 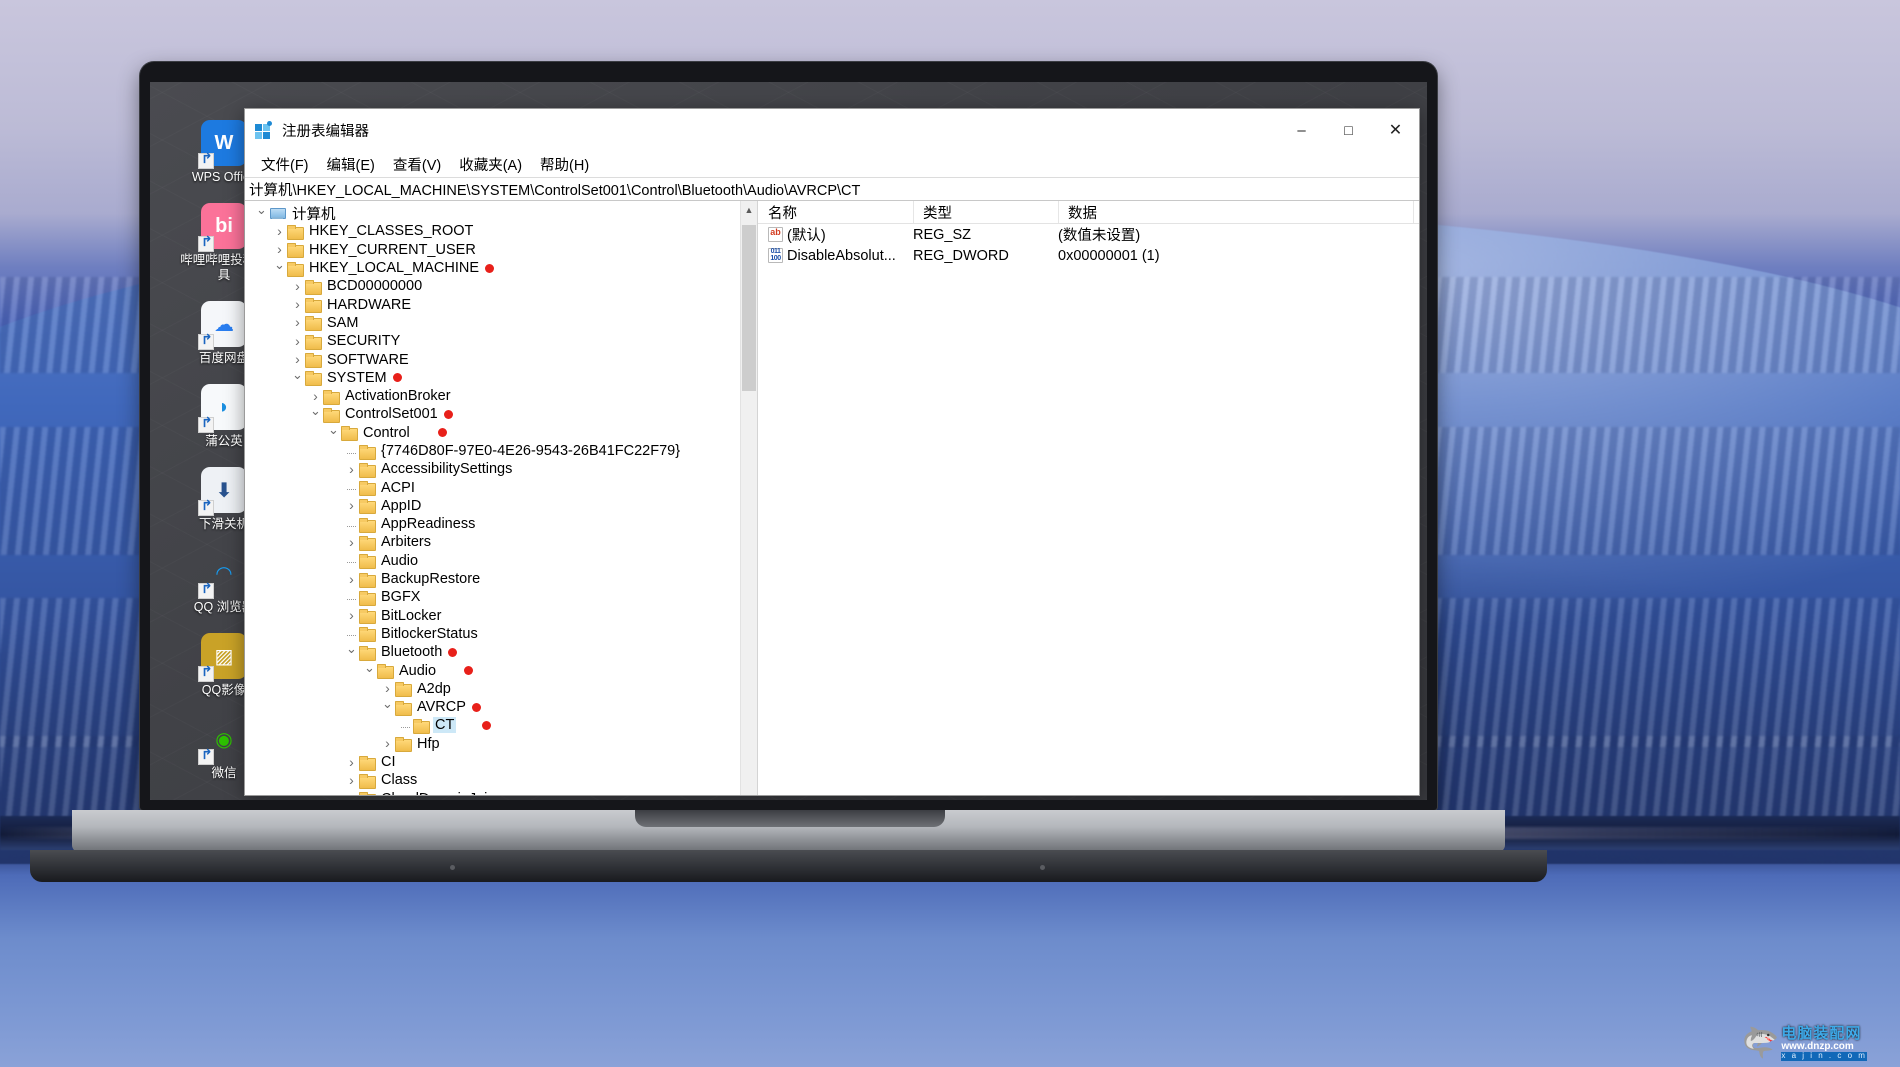 I want to click on minimize-button: –, so click(x=1301, y=130).